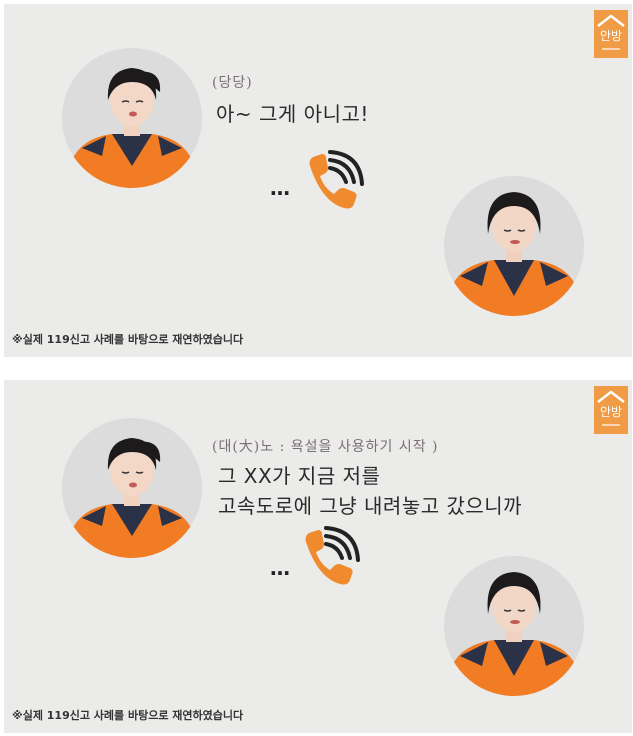  Describe the element at coordinates (370, 506) in the screenshot. I see `dialogue-line-2: 고속도로에 그냥 내려놓고 갔으니까` at that location.